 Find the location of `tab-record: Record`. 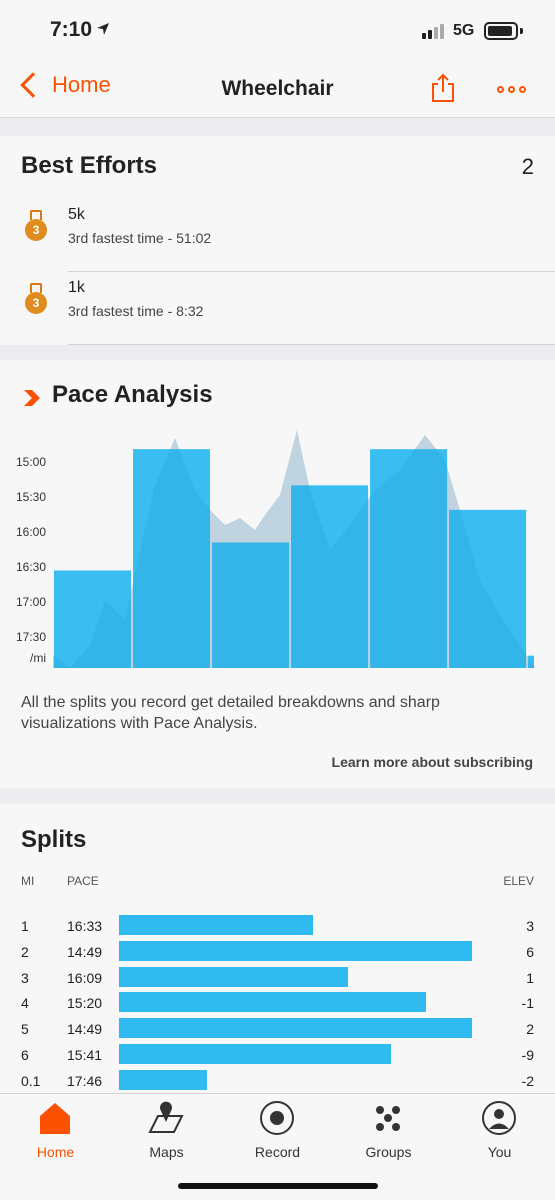

tab-record: Record is located at coordinates (277, 1131).